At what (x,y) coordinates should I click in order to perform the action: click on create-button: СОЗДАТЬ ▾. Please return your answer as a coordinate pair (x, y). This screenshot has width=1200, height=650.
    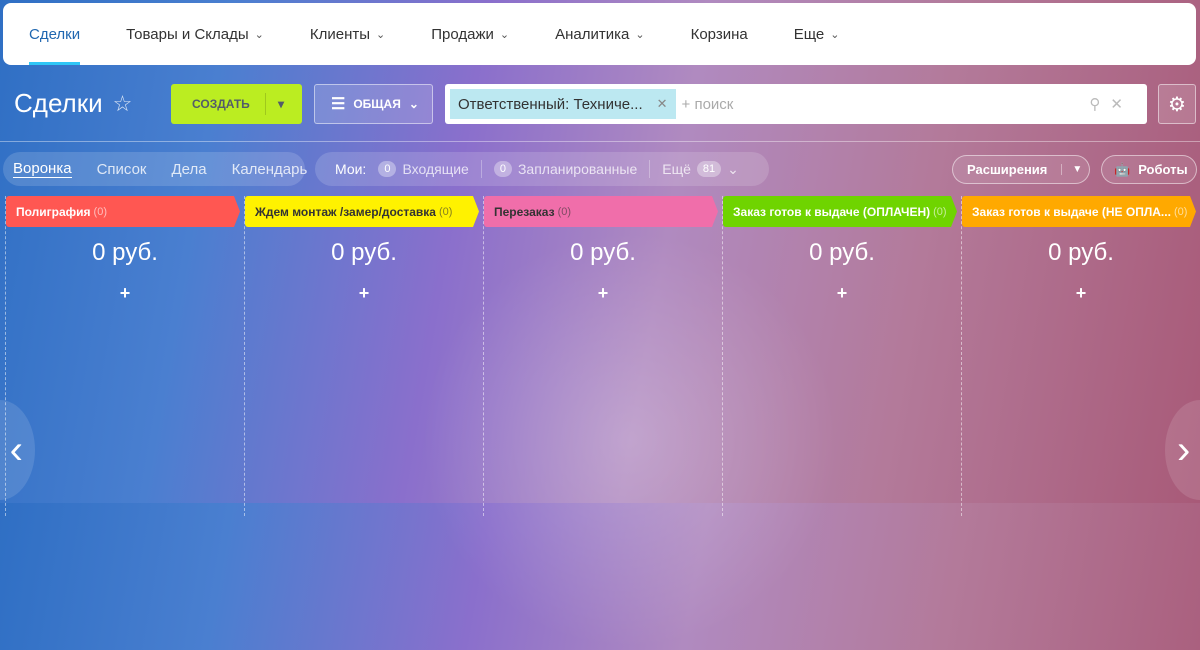
    Looking at the image, I should click on (236, 104).